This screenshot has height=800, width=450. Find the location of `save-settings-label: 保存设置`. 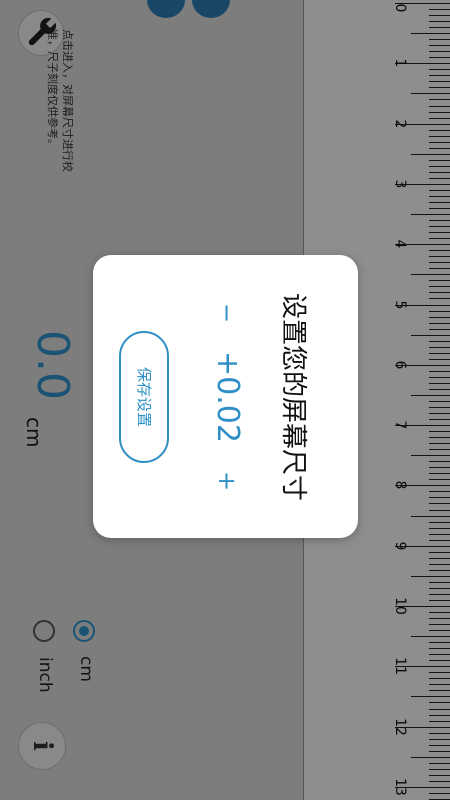

save-settings-label: 保存设置 is located at coordinates (144, 396).